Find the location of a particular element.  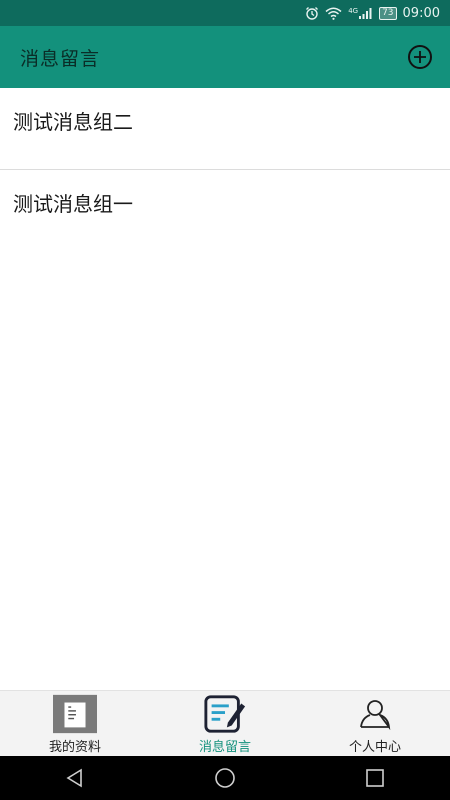

network-type: 4G is located at coordinates (353, 11).